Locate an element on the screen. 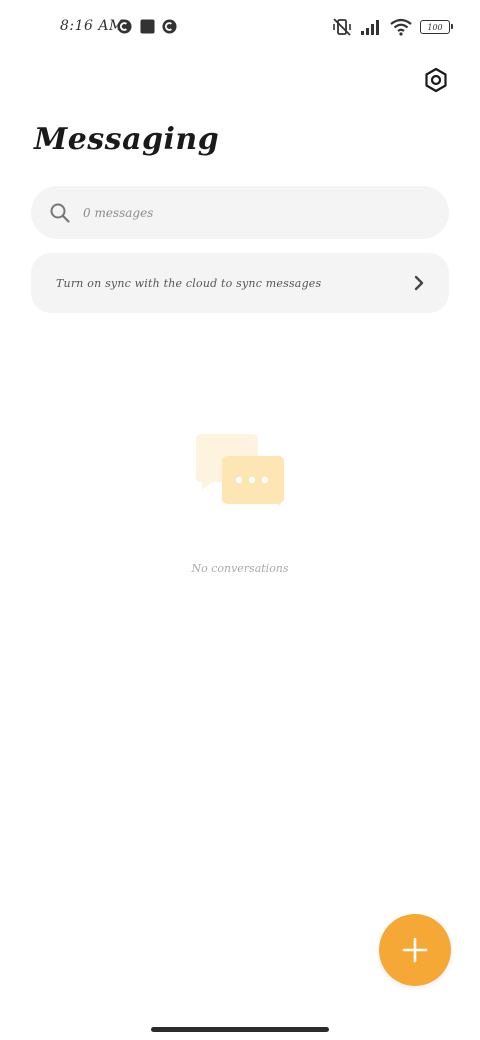 The height and width of the screenshot is (1040, 480). new-conversation-button is located at coordinates (415, 950).